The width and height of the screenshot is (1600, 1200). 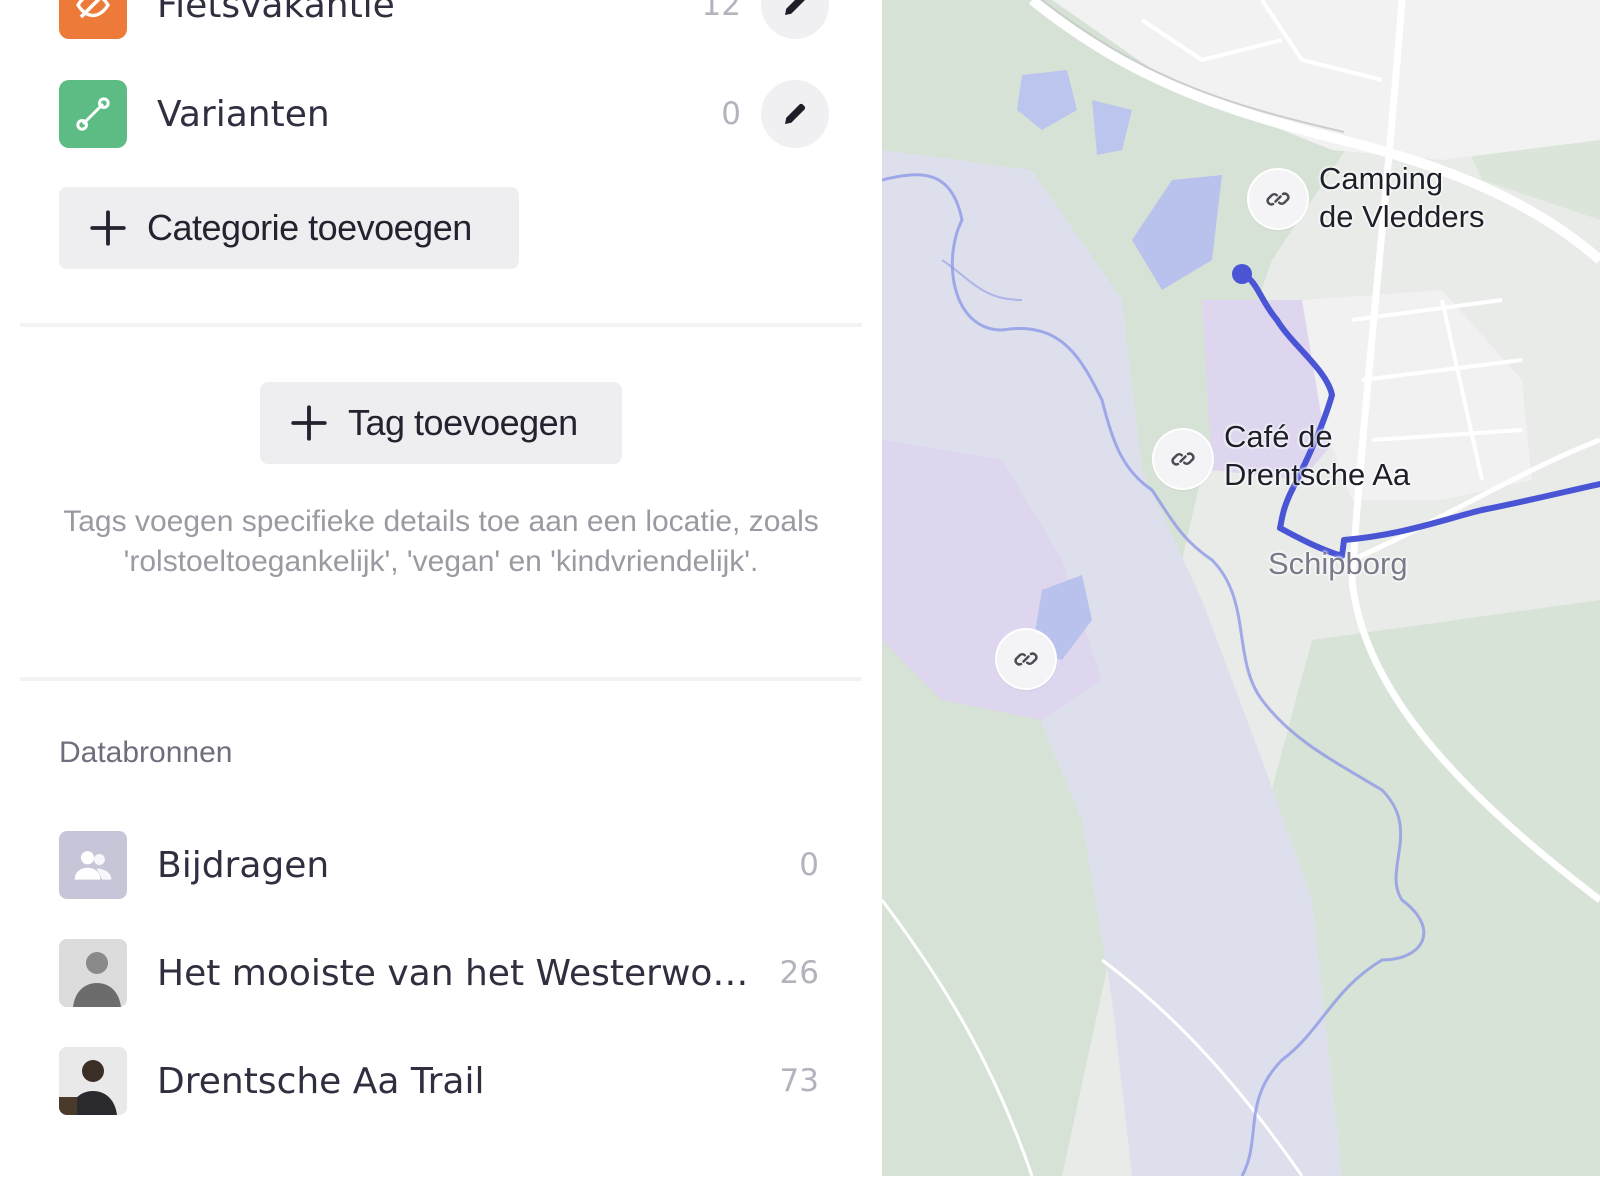 I want to click on source-row-westerwolde: Het mooiste van het Westerwo… 26, so click(x=439, y=973).